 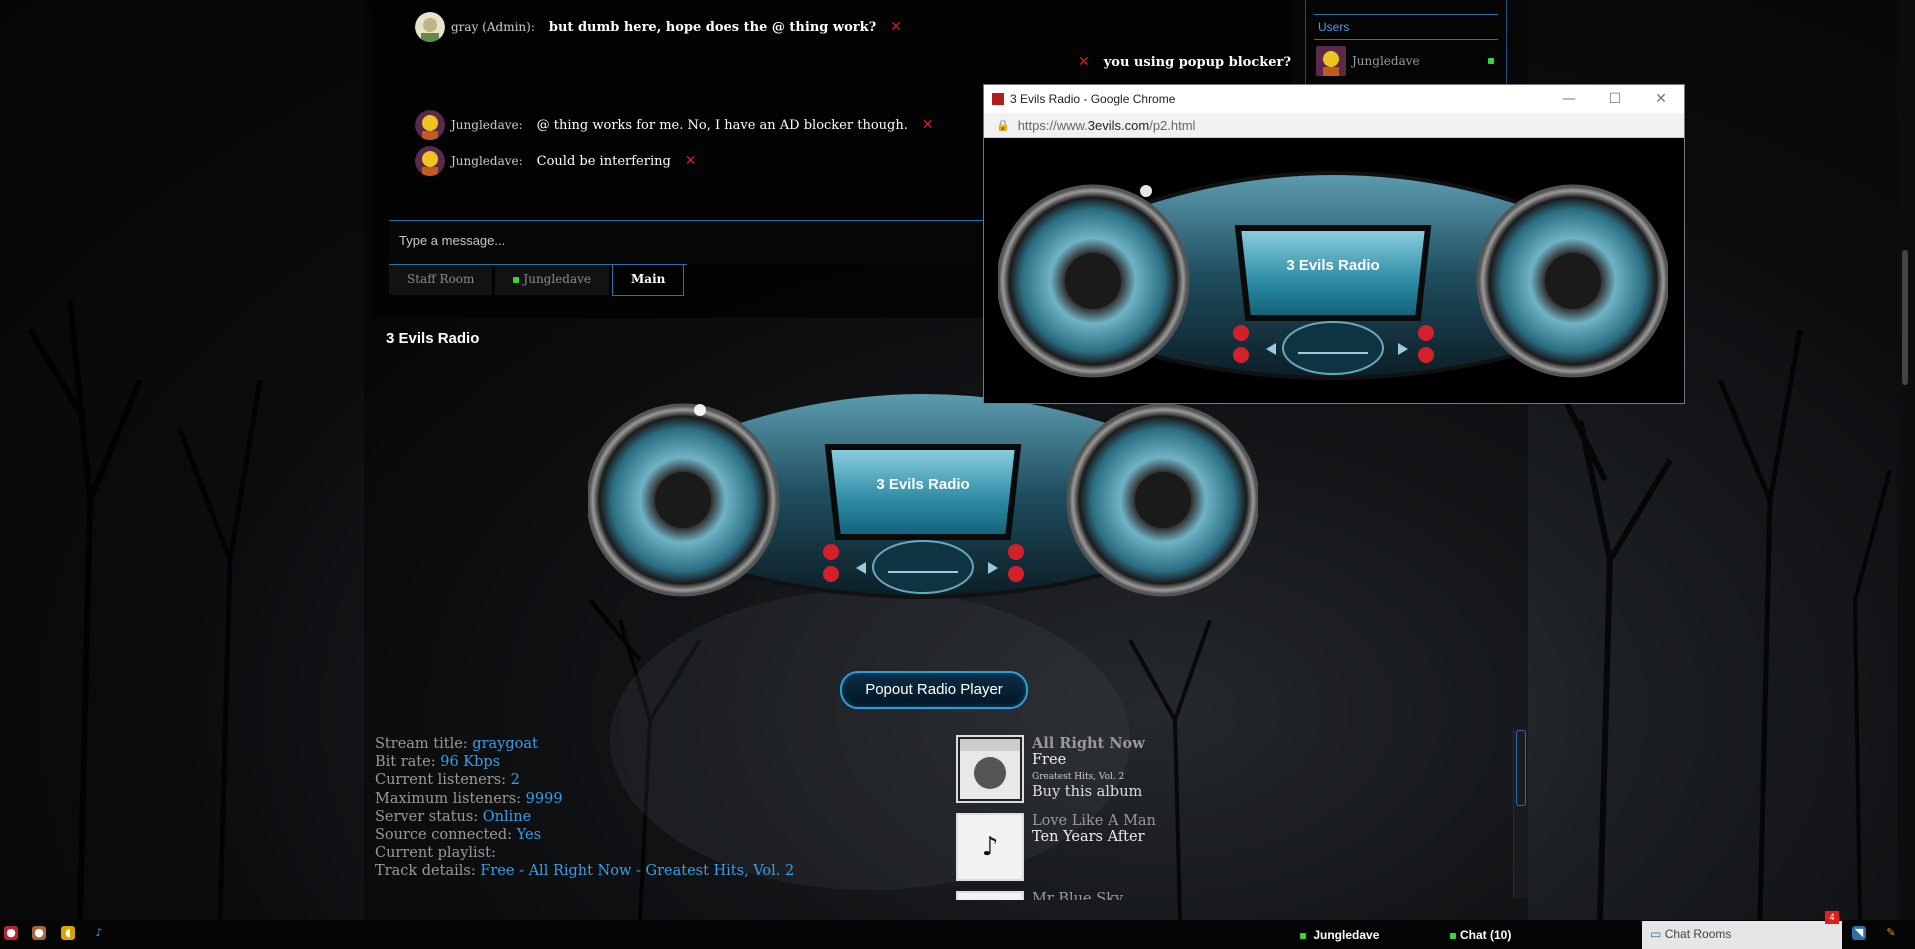 I want to click on url-prefix: https://www., so click(x=1052, y=125).